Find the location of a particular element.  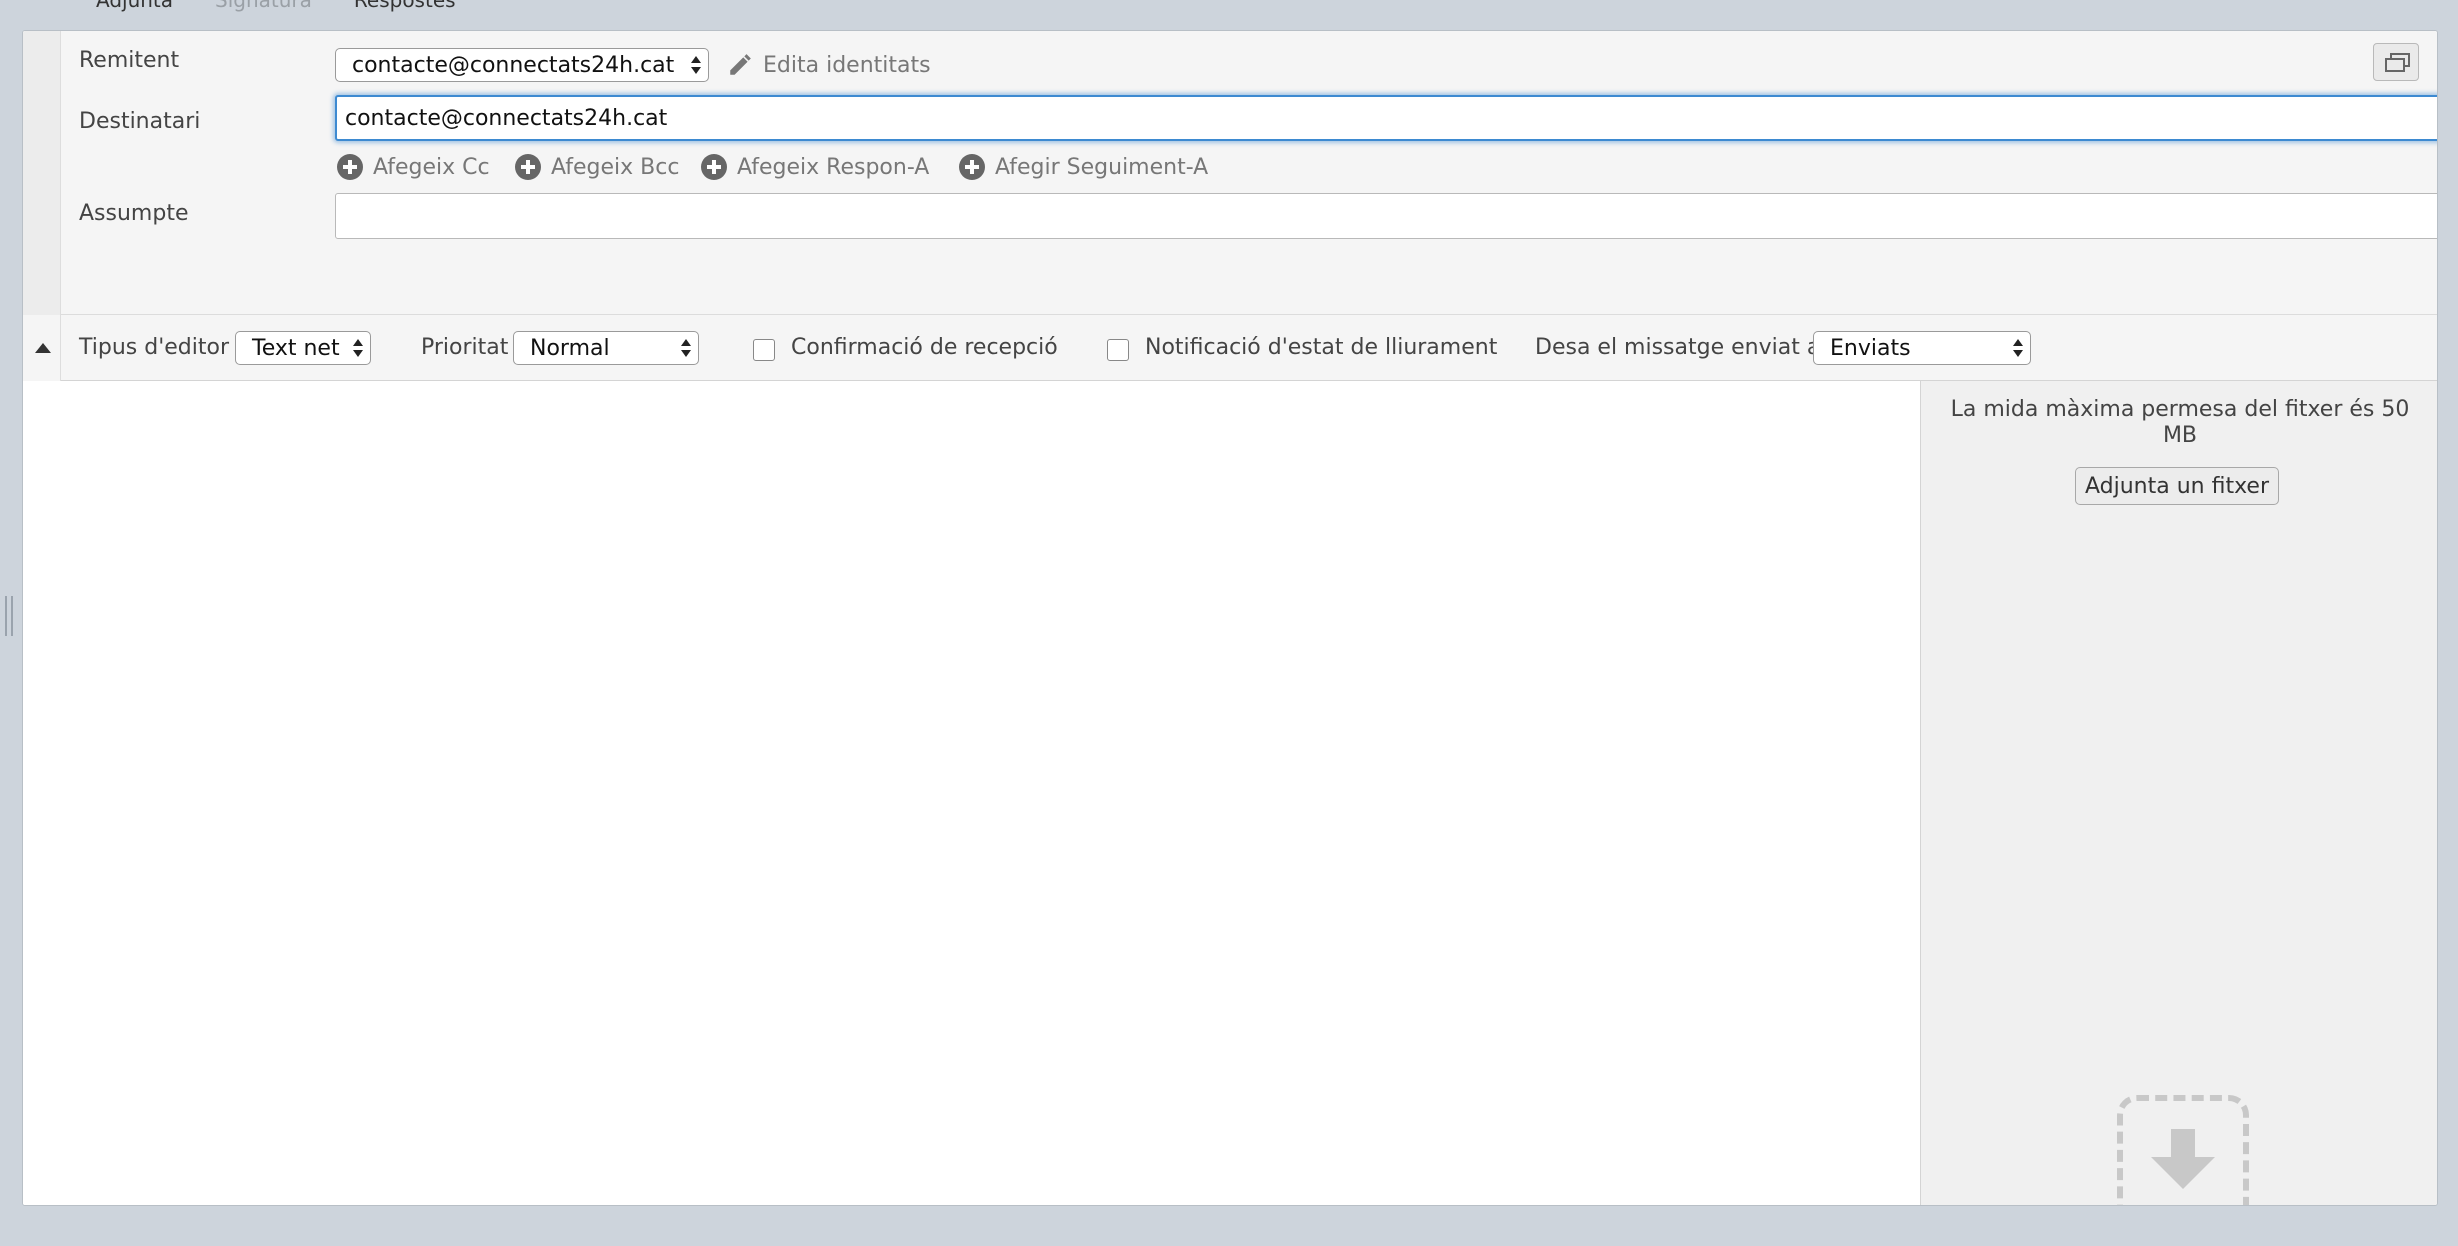

subject-input is located at coordinates (1386, 216).